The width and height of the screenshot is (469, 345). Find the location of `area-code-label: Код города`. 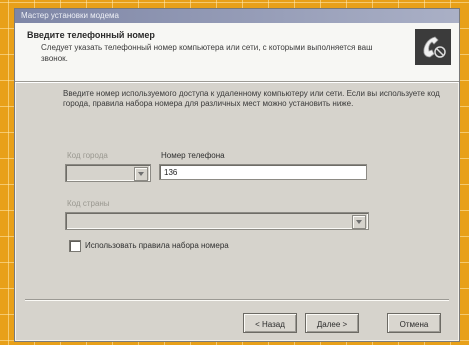

area-code-label: Код города is located at coordinates (87, 155).